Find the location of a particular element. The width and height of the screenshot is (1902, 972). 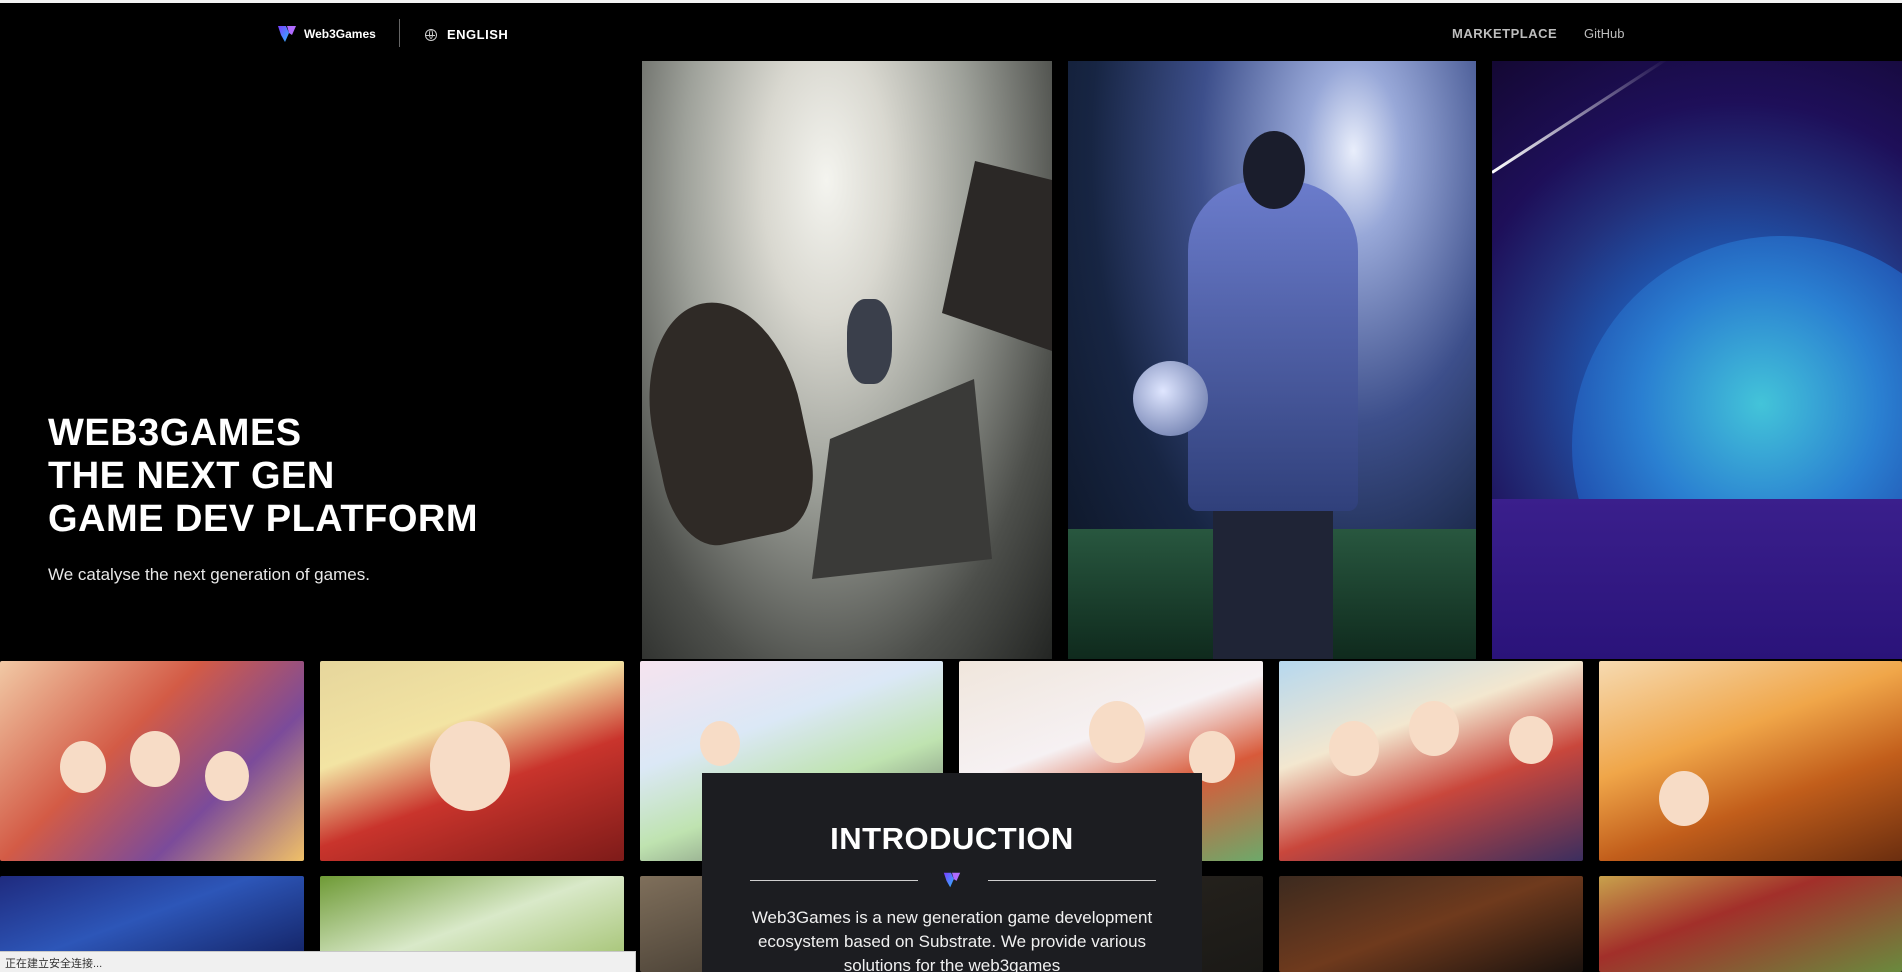

nav-marketplace-link: MARKETPLACE is located at coordinates (1504, 33).